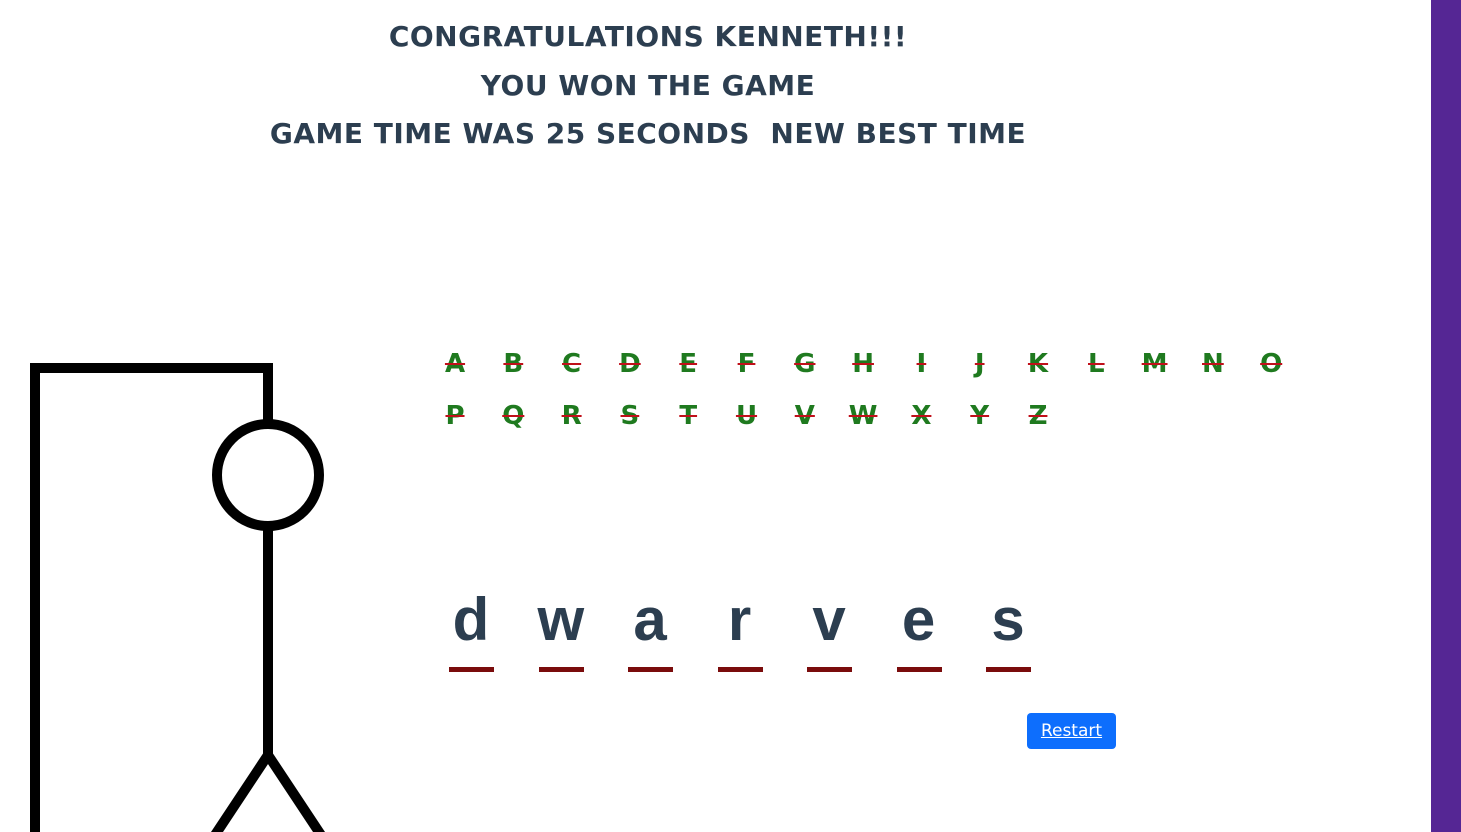 The height and width of the screenshot is (832, 1461). What do you see at coordinates (241, 792) in the screenshot?
I see `hangman-left-leg` at bounding box center [241, 792].